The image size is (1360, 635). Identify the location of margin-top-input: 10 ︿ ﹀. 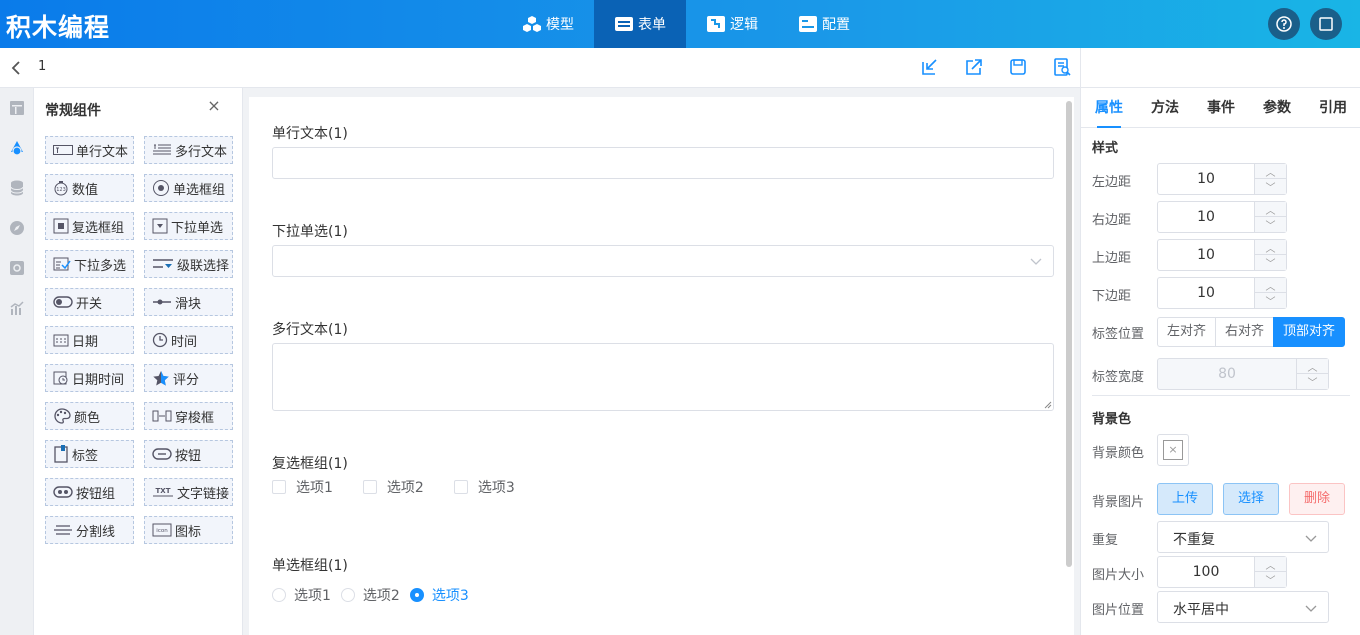
(1222, 255).